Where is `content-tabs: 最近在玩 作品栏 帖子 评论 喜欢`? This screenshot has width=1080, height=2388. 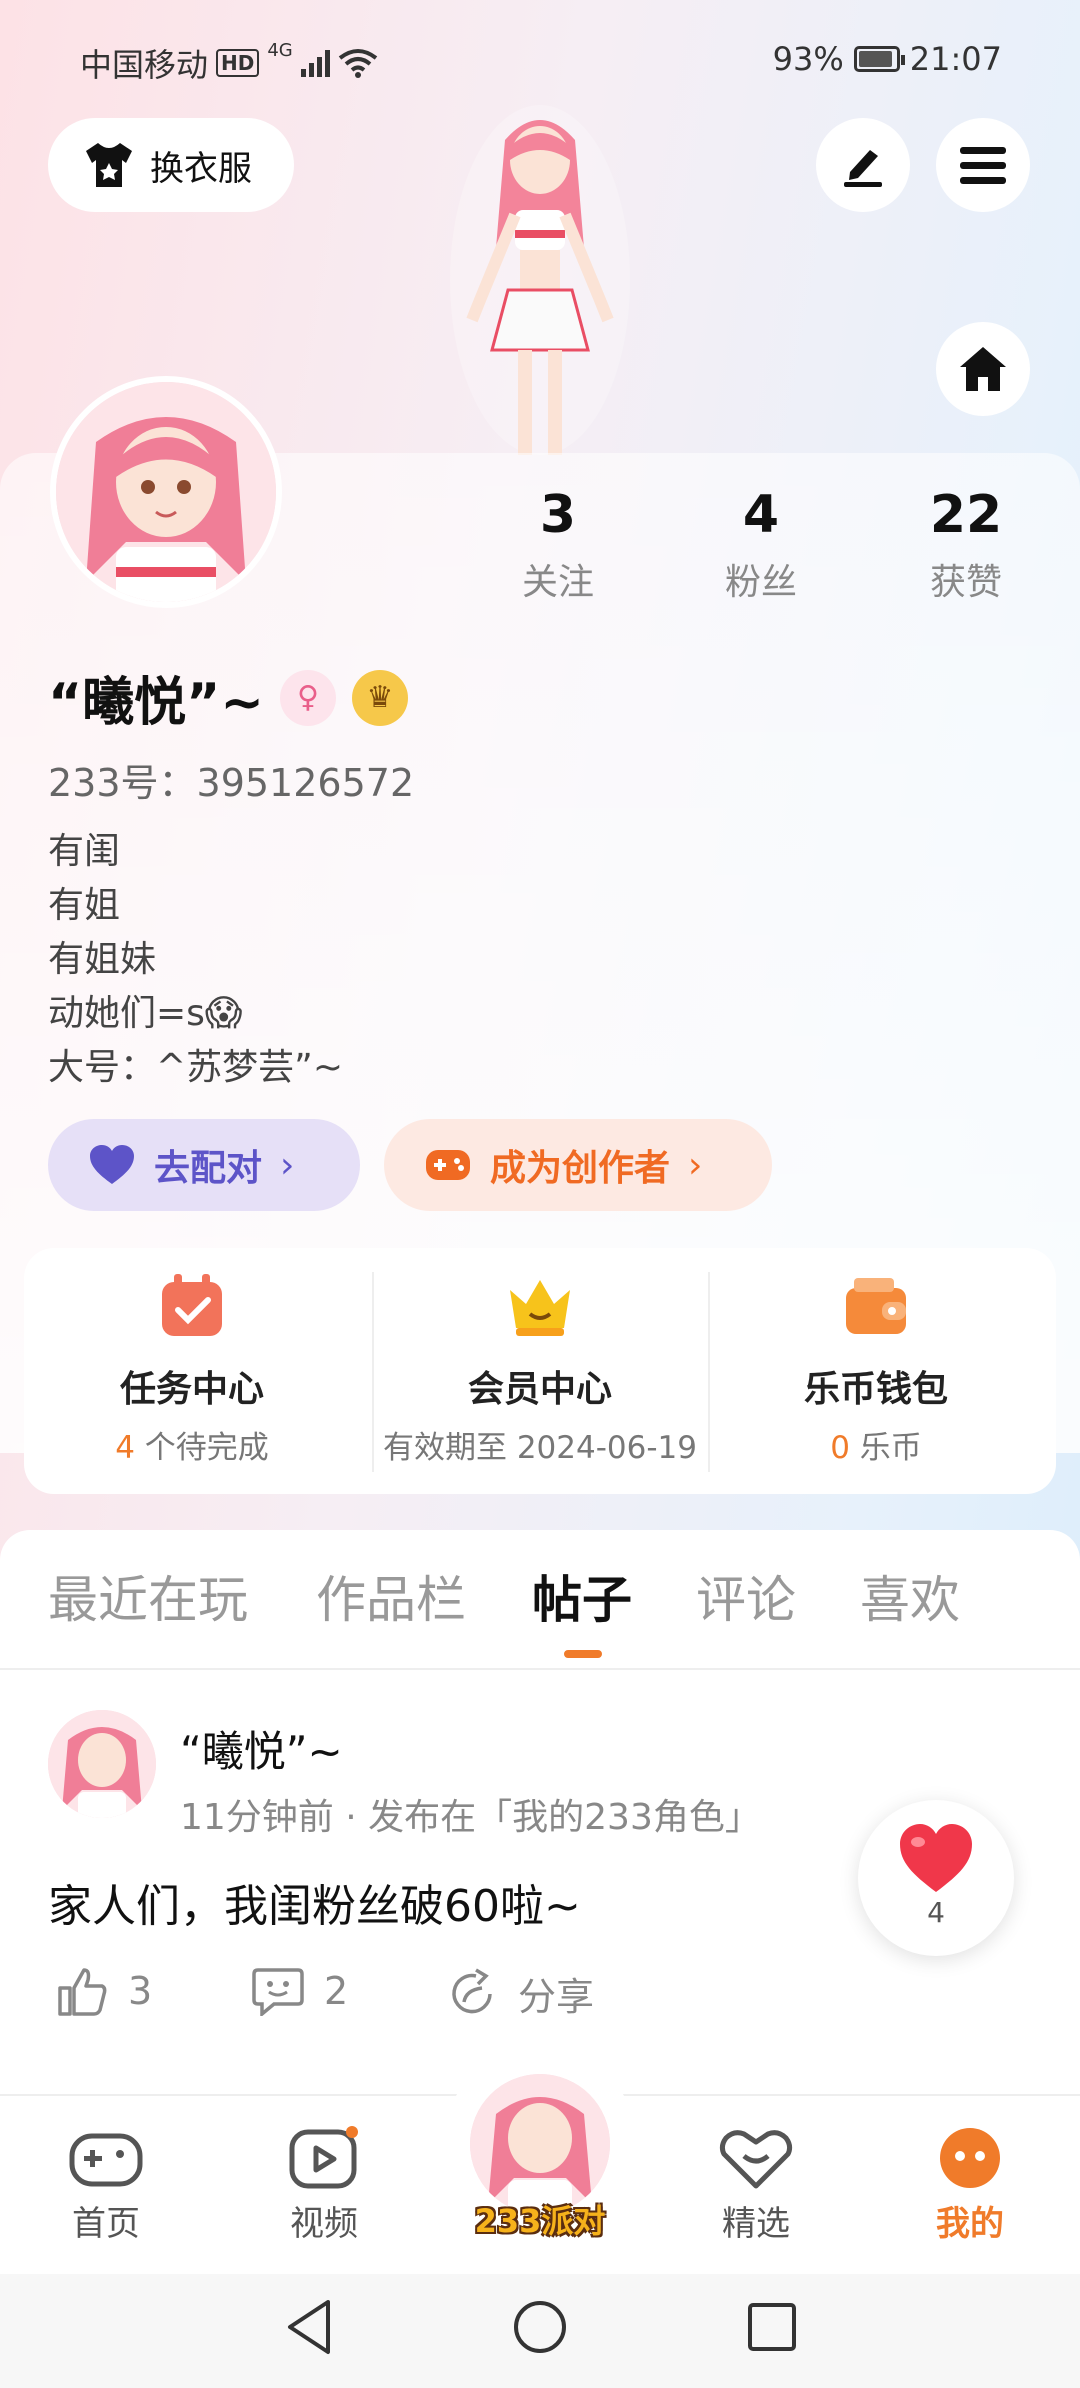 content-tabs: 最近在玩 作品栏 帖子 评论 喜欢 is located at coordinates (540, 1615).